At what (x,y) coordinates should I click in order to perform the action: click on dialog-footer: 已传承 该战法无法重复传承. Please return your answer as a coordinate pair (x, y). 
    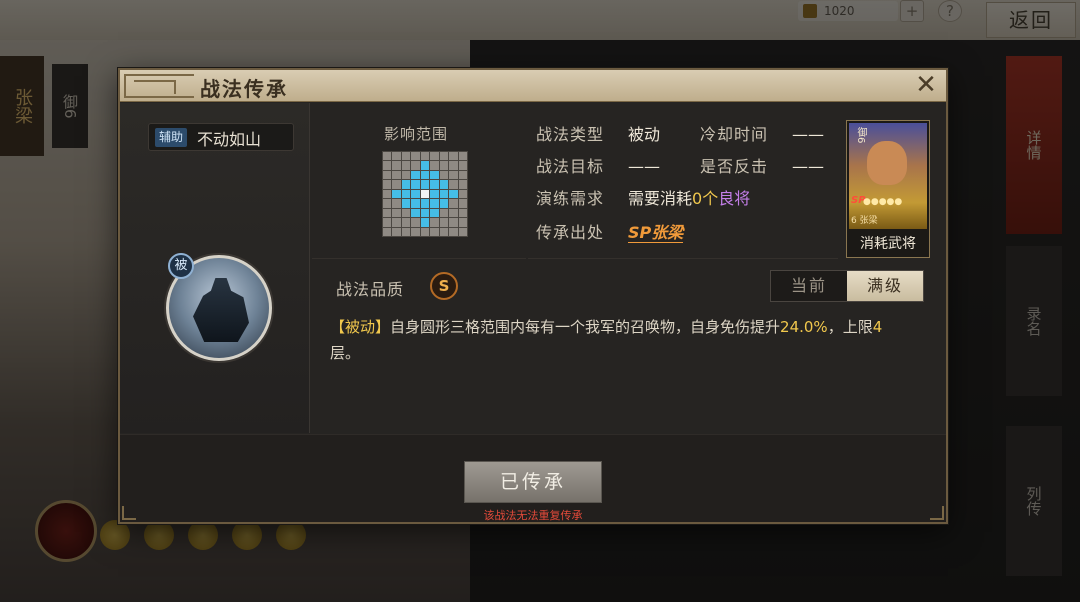
    Looking at the image, I should click on (533, 478).